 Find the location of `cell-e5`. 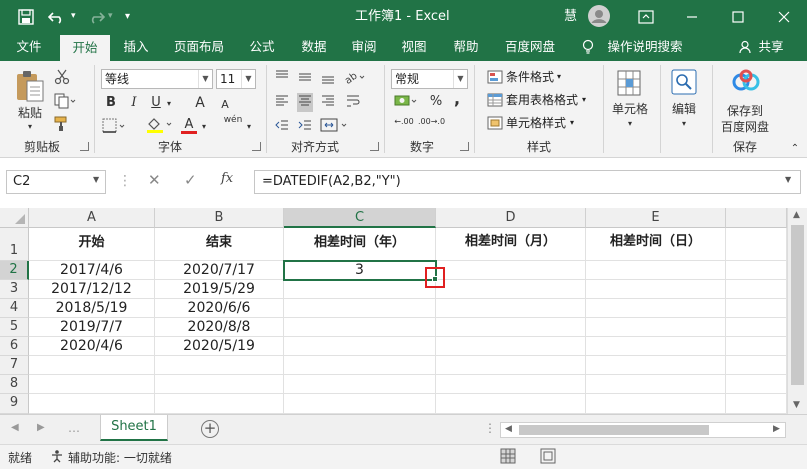

cell-e5 is located at coordinates (656, 327).